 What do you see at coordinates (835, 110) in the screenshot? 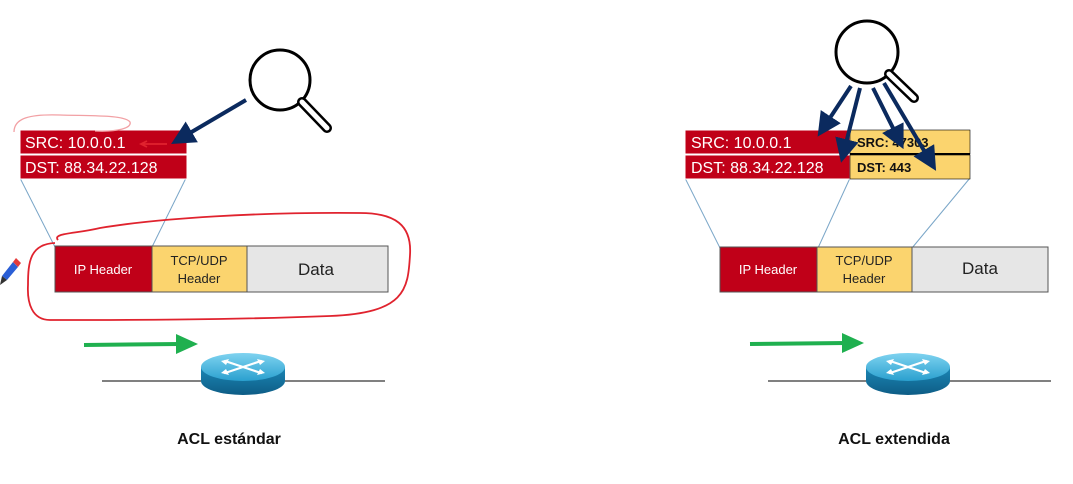
I see `inspect-arrow-src-ip` at bounding box center [835, 110].